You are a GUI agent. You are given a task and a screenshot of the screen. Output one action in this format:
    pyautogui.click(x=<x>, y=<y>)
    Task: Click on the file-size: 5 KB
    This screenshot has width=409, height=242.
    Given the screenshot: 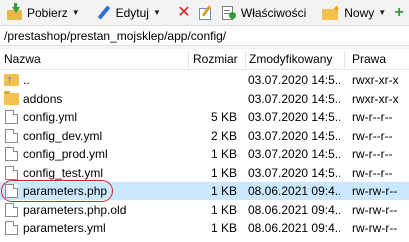 What is the action you would take?
    pyautogui.click(x=223, y=117)
    